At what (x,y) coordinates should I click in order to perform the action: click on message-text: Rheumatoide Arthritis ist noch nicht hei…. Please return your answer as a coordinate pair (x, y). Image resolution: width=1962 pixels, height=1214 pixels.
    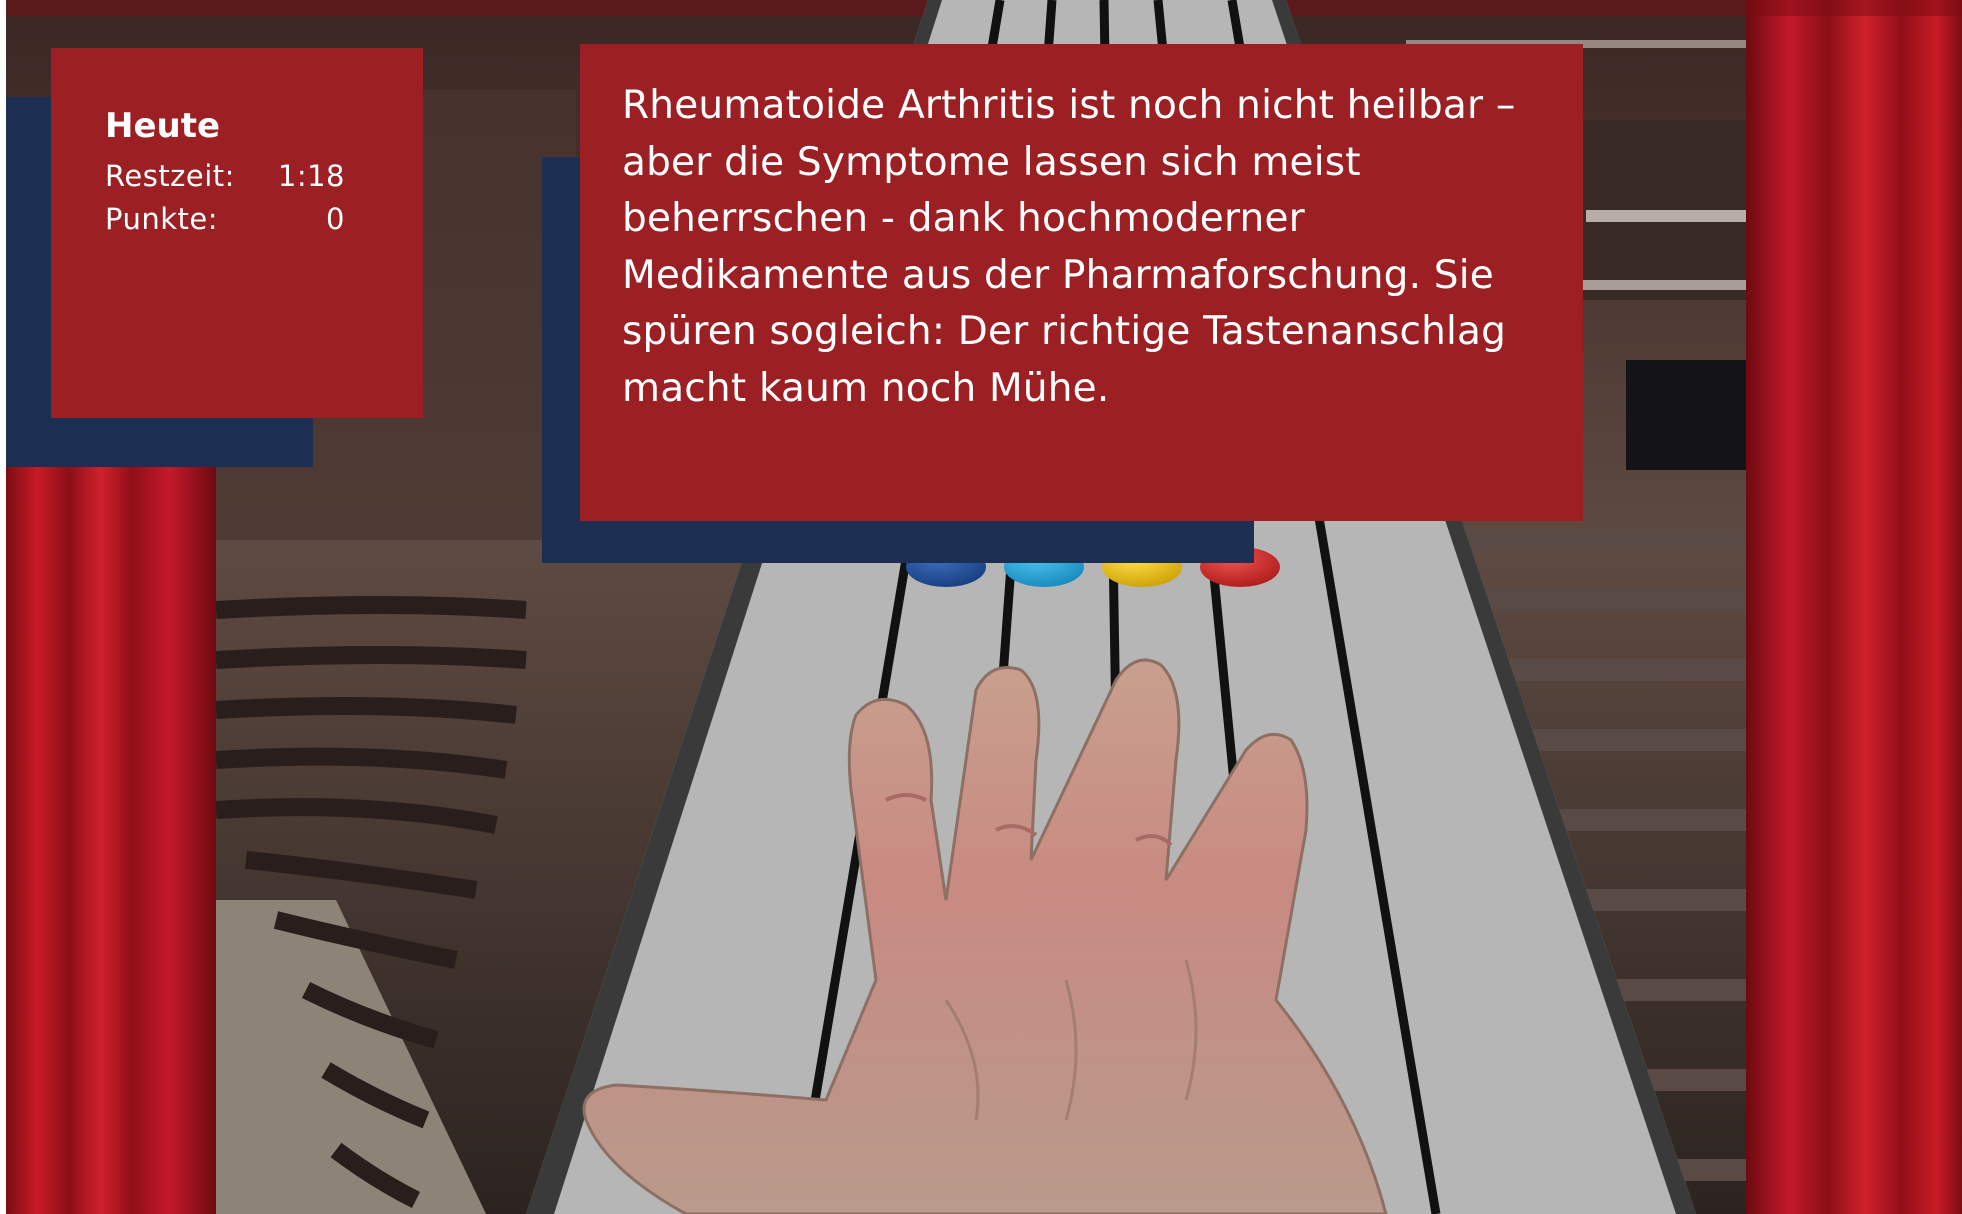
    Looking at the image, I should click on (1069, 247).